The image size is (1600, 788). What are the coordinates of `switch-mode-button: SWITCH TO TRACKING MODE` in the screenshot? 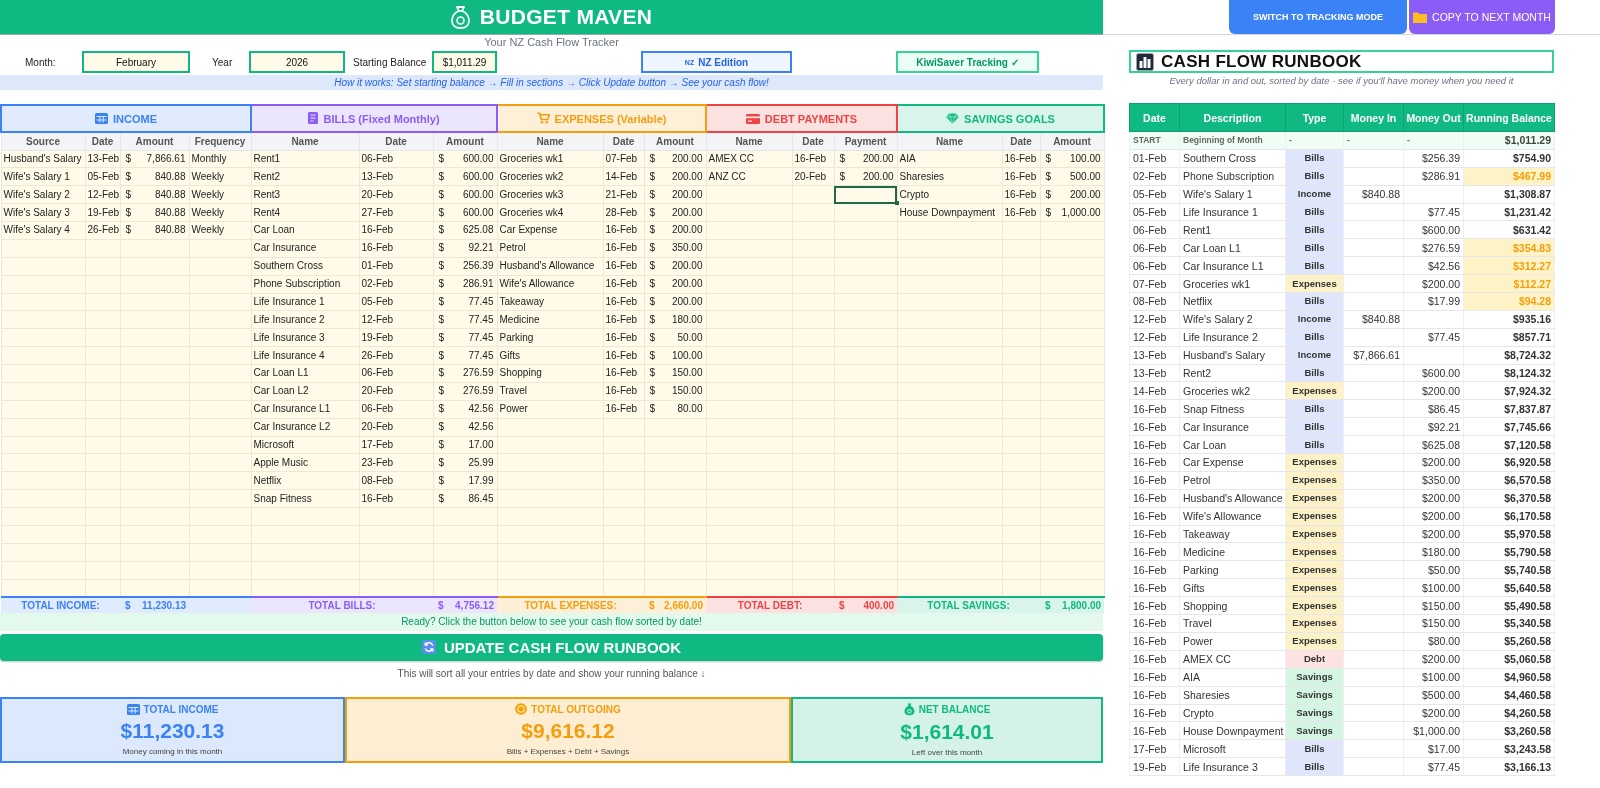 It's located at (1318, 17).